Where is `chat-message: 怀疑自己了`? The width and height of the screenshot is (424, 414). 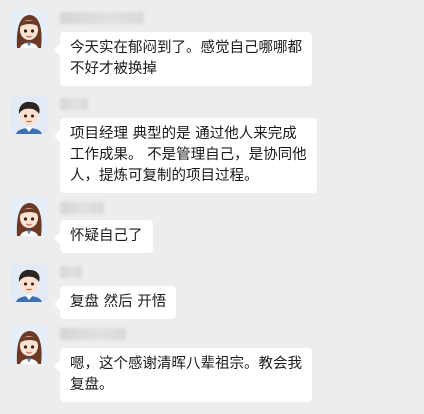
chat-message: 怀疑自己了 is located at coordinates (212, 226).